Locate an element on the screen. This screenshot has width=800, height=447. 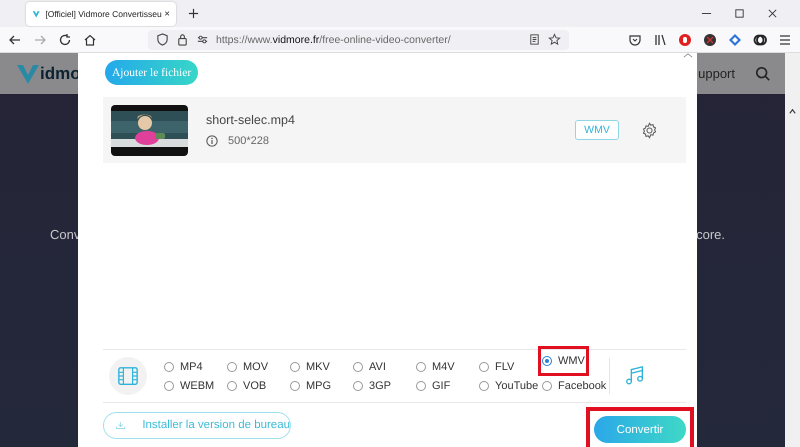
format-option: MKV is located at coordinates (310, 366).